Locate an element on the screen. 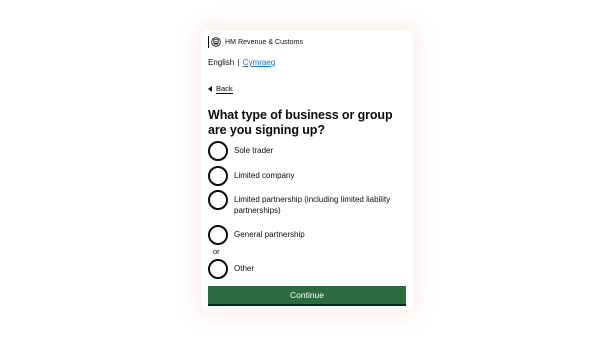 This screenshot has width=614, height=341. radio-label: General partnership is located at coordinates (269, 234).